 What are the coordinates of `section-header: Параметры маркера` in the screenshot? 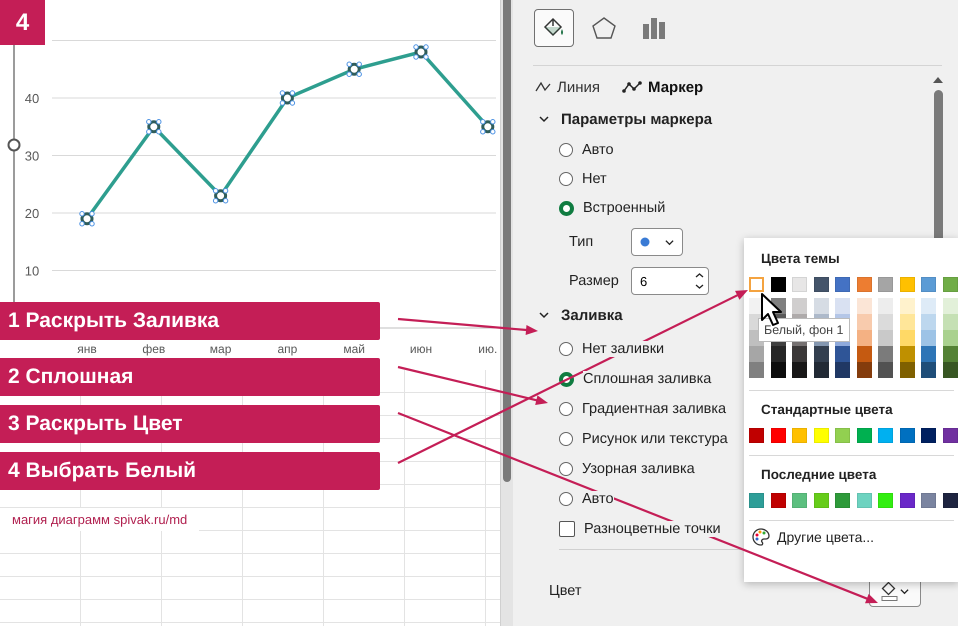 It's located at (623, 119).